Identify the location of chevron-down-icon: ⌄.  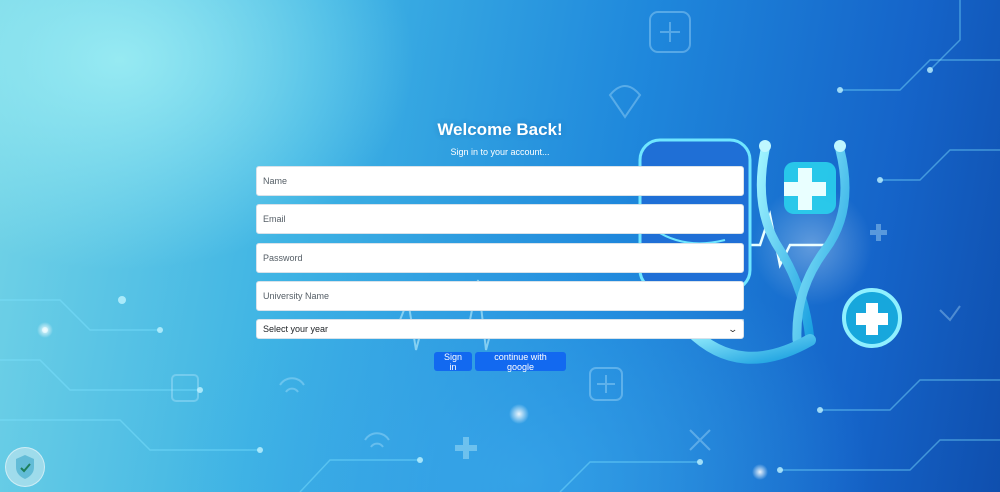
(733, 328).